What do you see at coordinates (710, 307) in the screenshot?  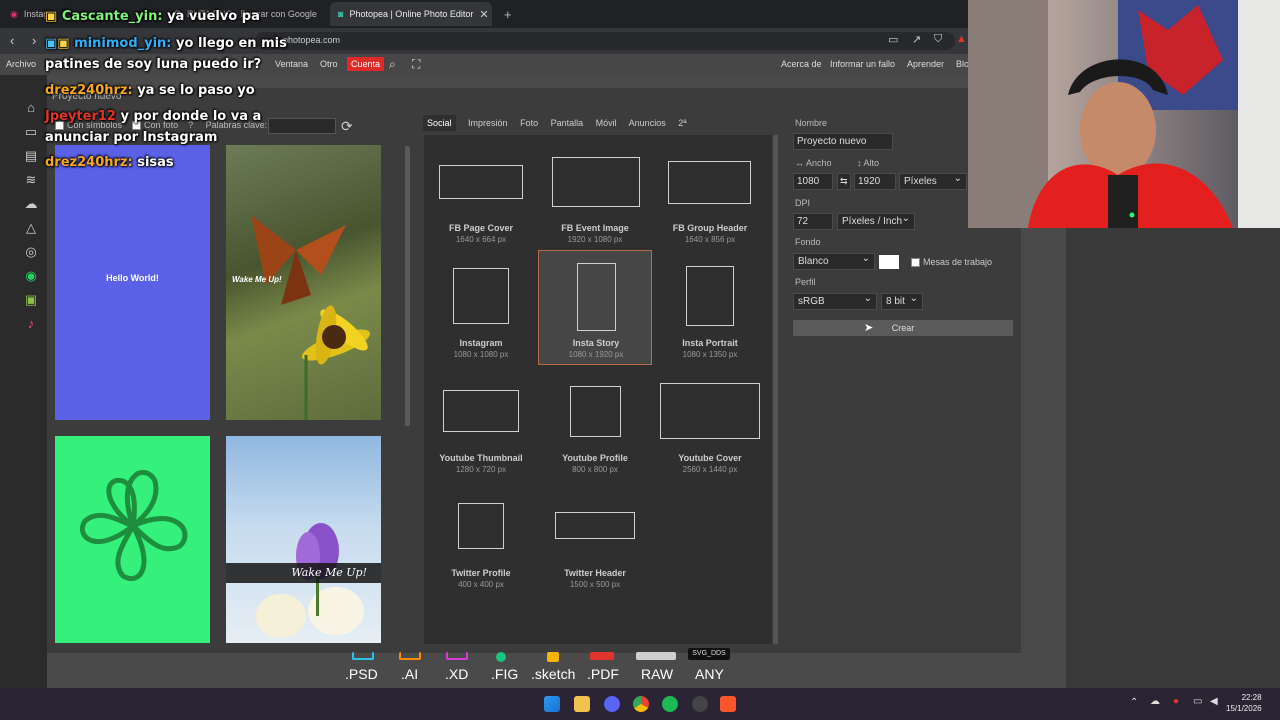 I see `preset-insta-portrait: Insta Portrait 1080 x 1350 px` at bounding box center [710, 307].